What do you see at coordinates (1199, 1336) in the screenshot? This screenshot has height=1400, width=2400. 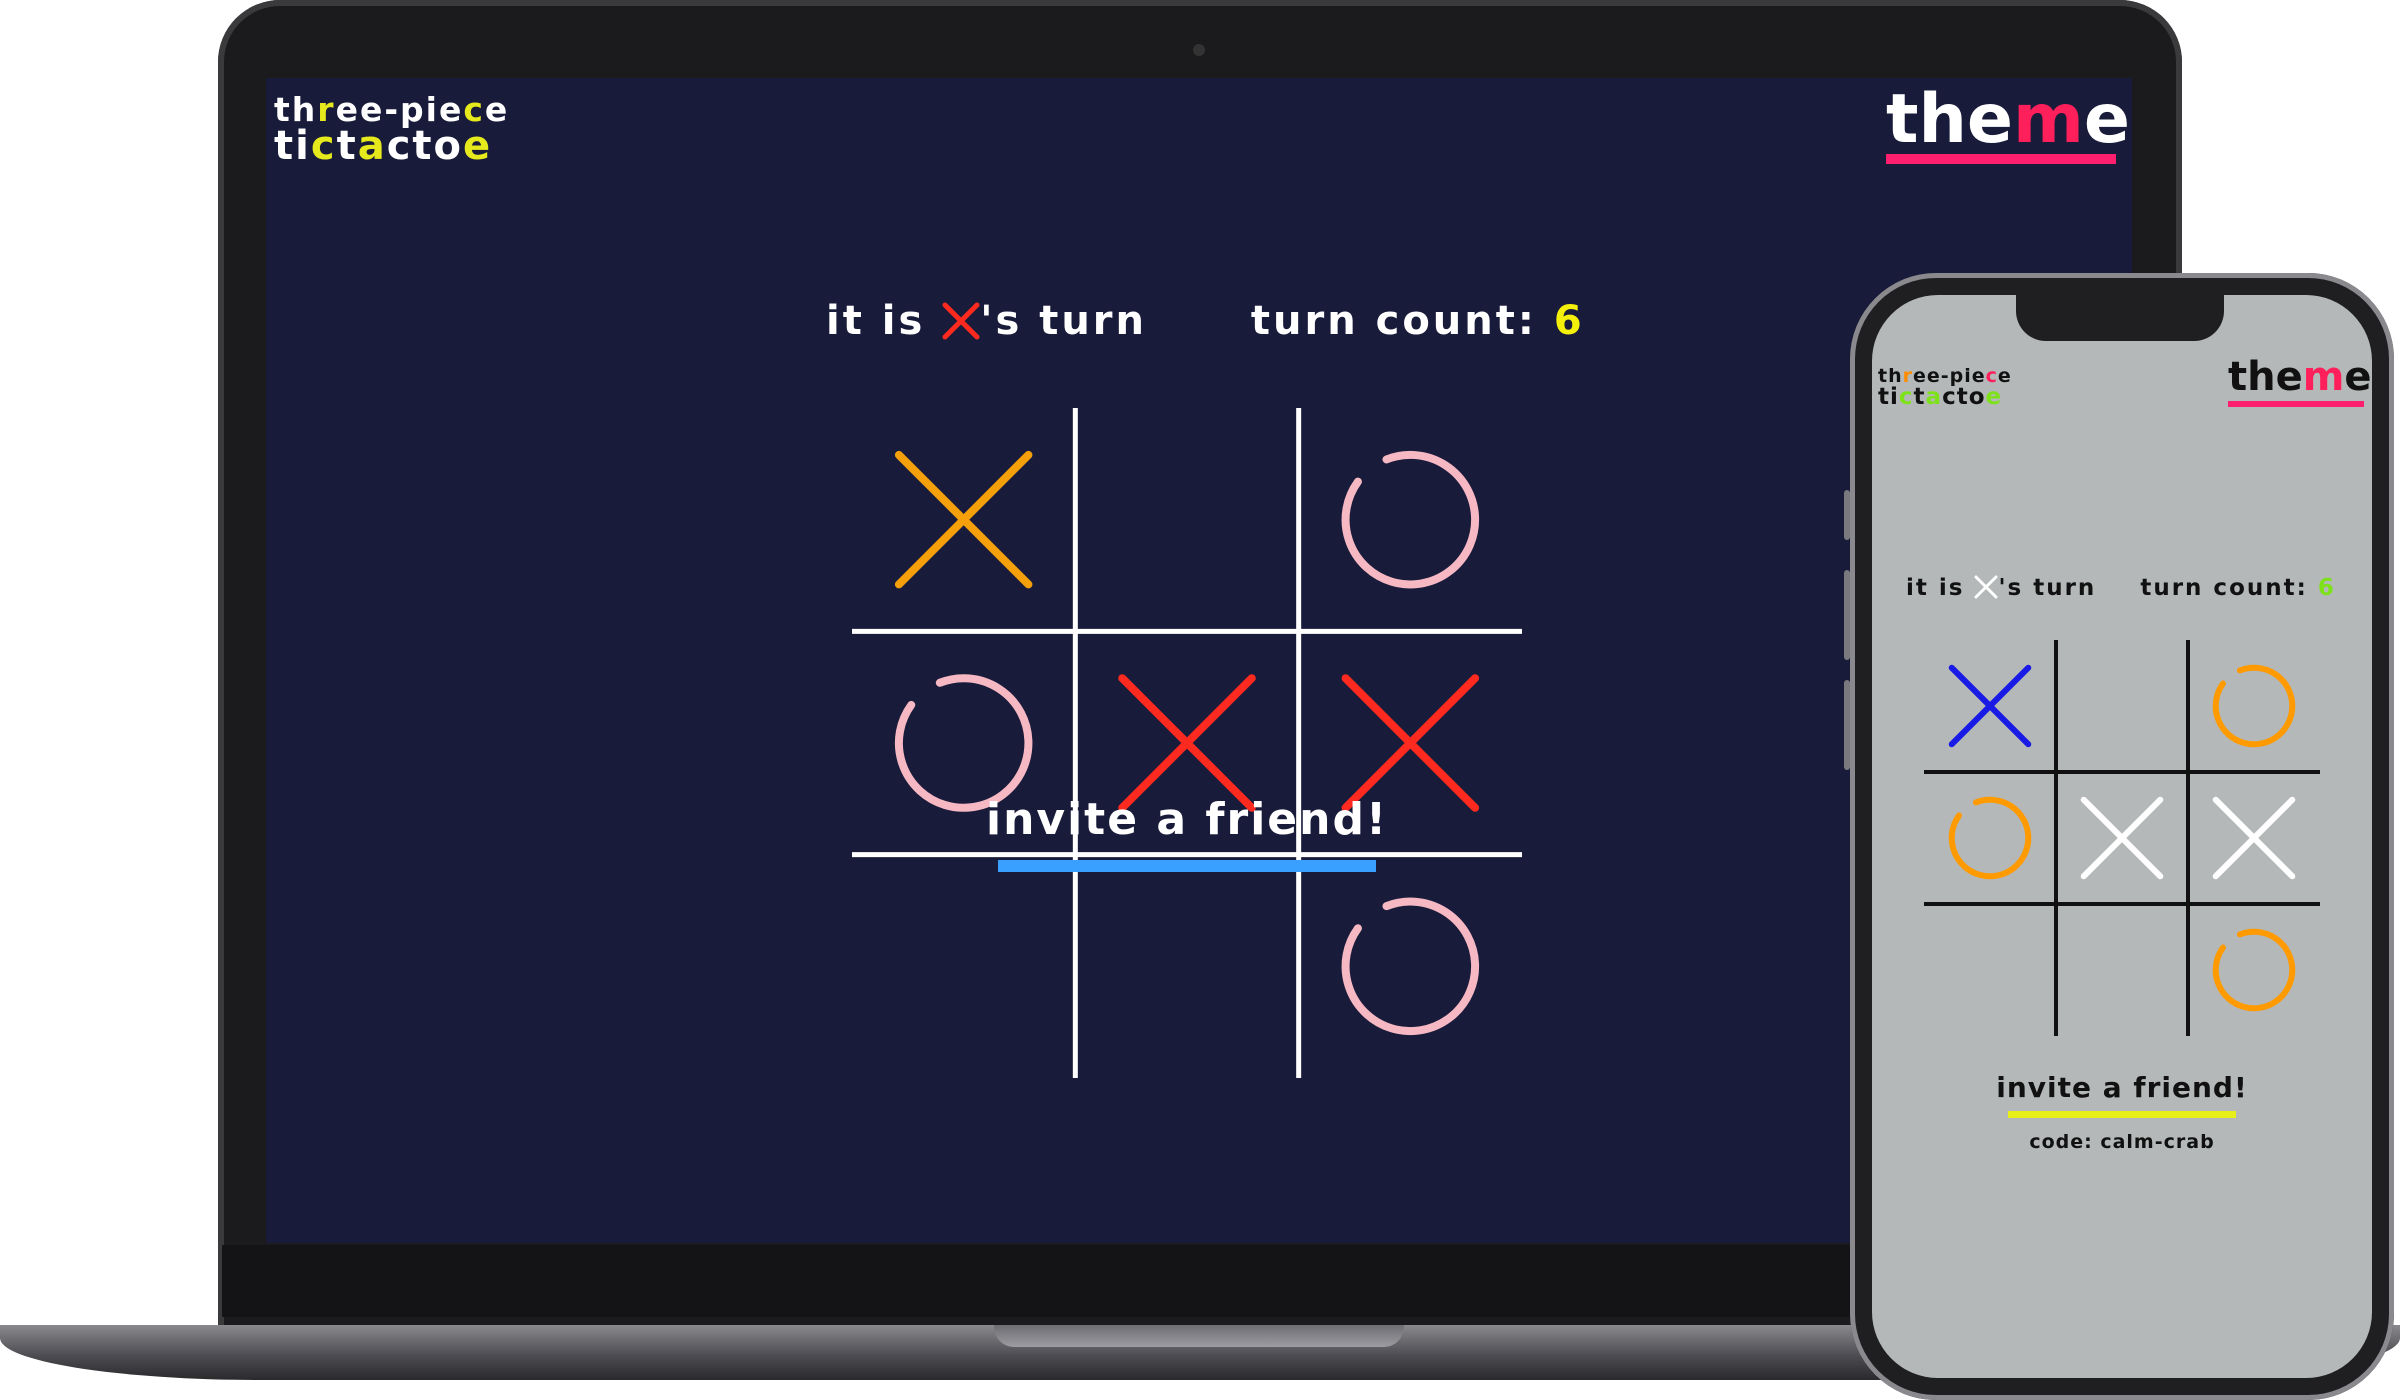 I see `laptop-hinge` at bounding box center [1199, 1336].